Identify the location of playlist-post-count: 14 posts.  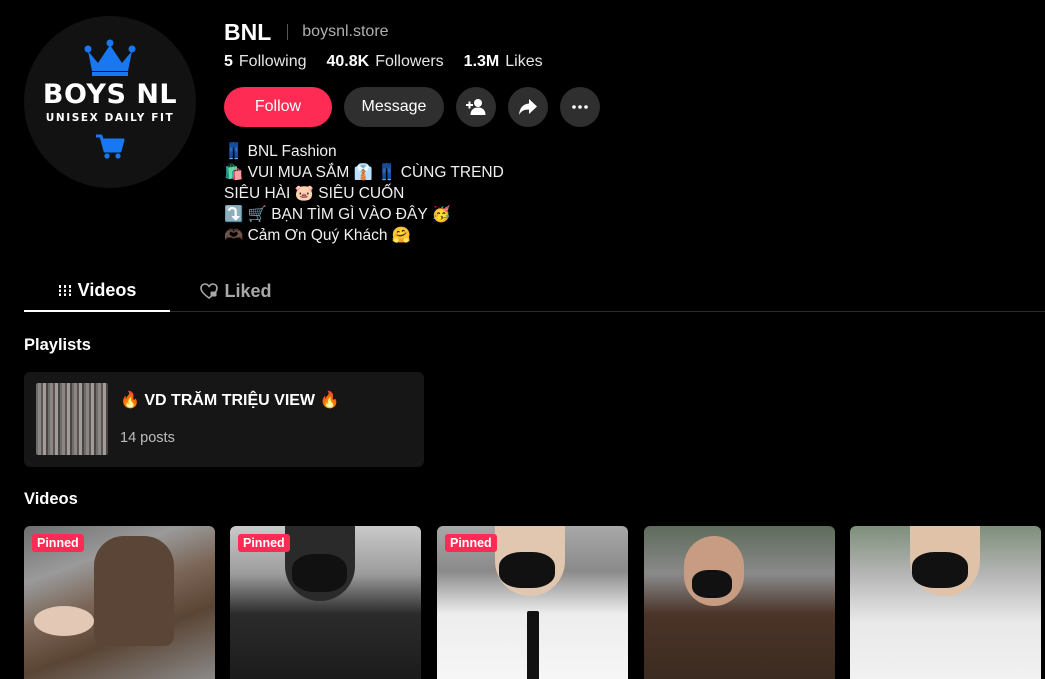
(147, 438).